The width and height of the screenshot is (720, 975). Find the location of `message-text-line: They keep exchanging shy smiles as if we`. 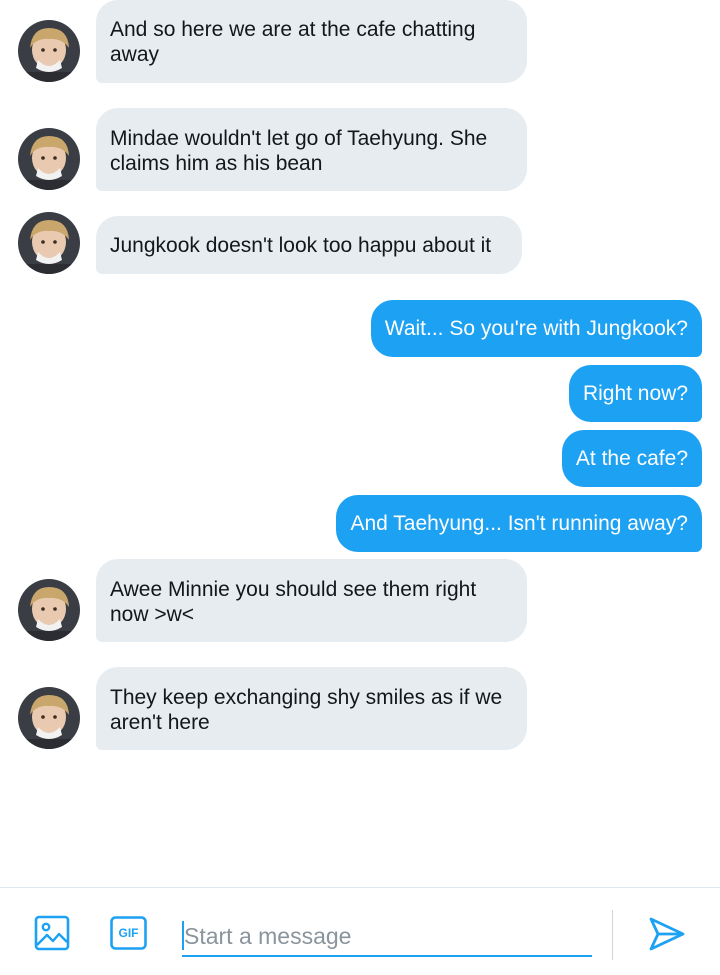

message-text-line: They keep exchanging shy smiles as if we is located at coordinates (306, 697).